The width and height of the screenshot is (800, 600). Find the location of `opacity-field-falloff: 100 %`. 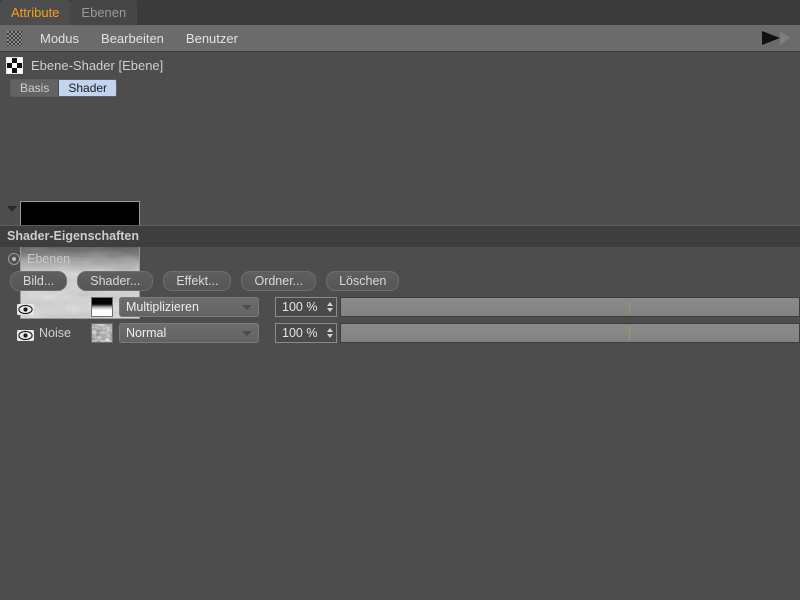

opacity-field-falloff: 100 % is located at coordinates (306, 307).